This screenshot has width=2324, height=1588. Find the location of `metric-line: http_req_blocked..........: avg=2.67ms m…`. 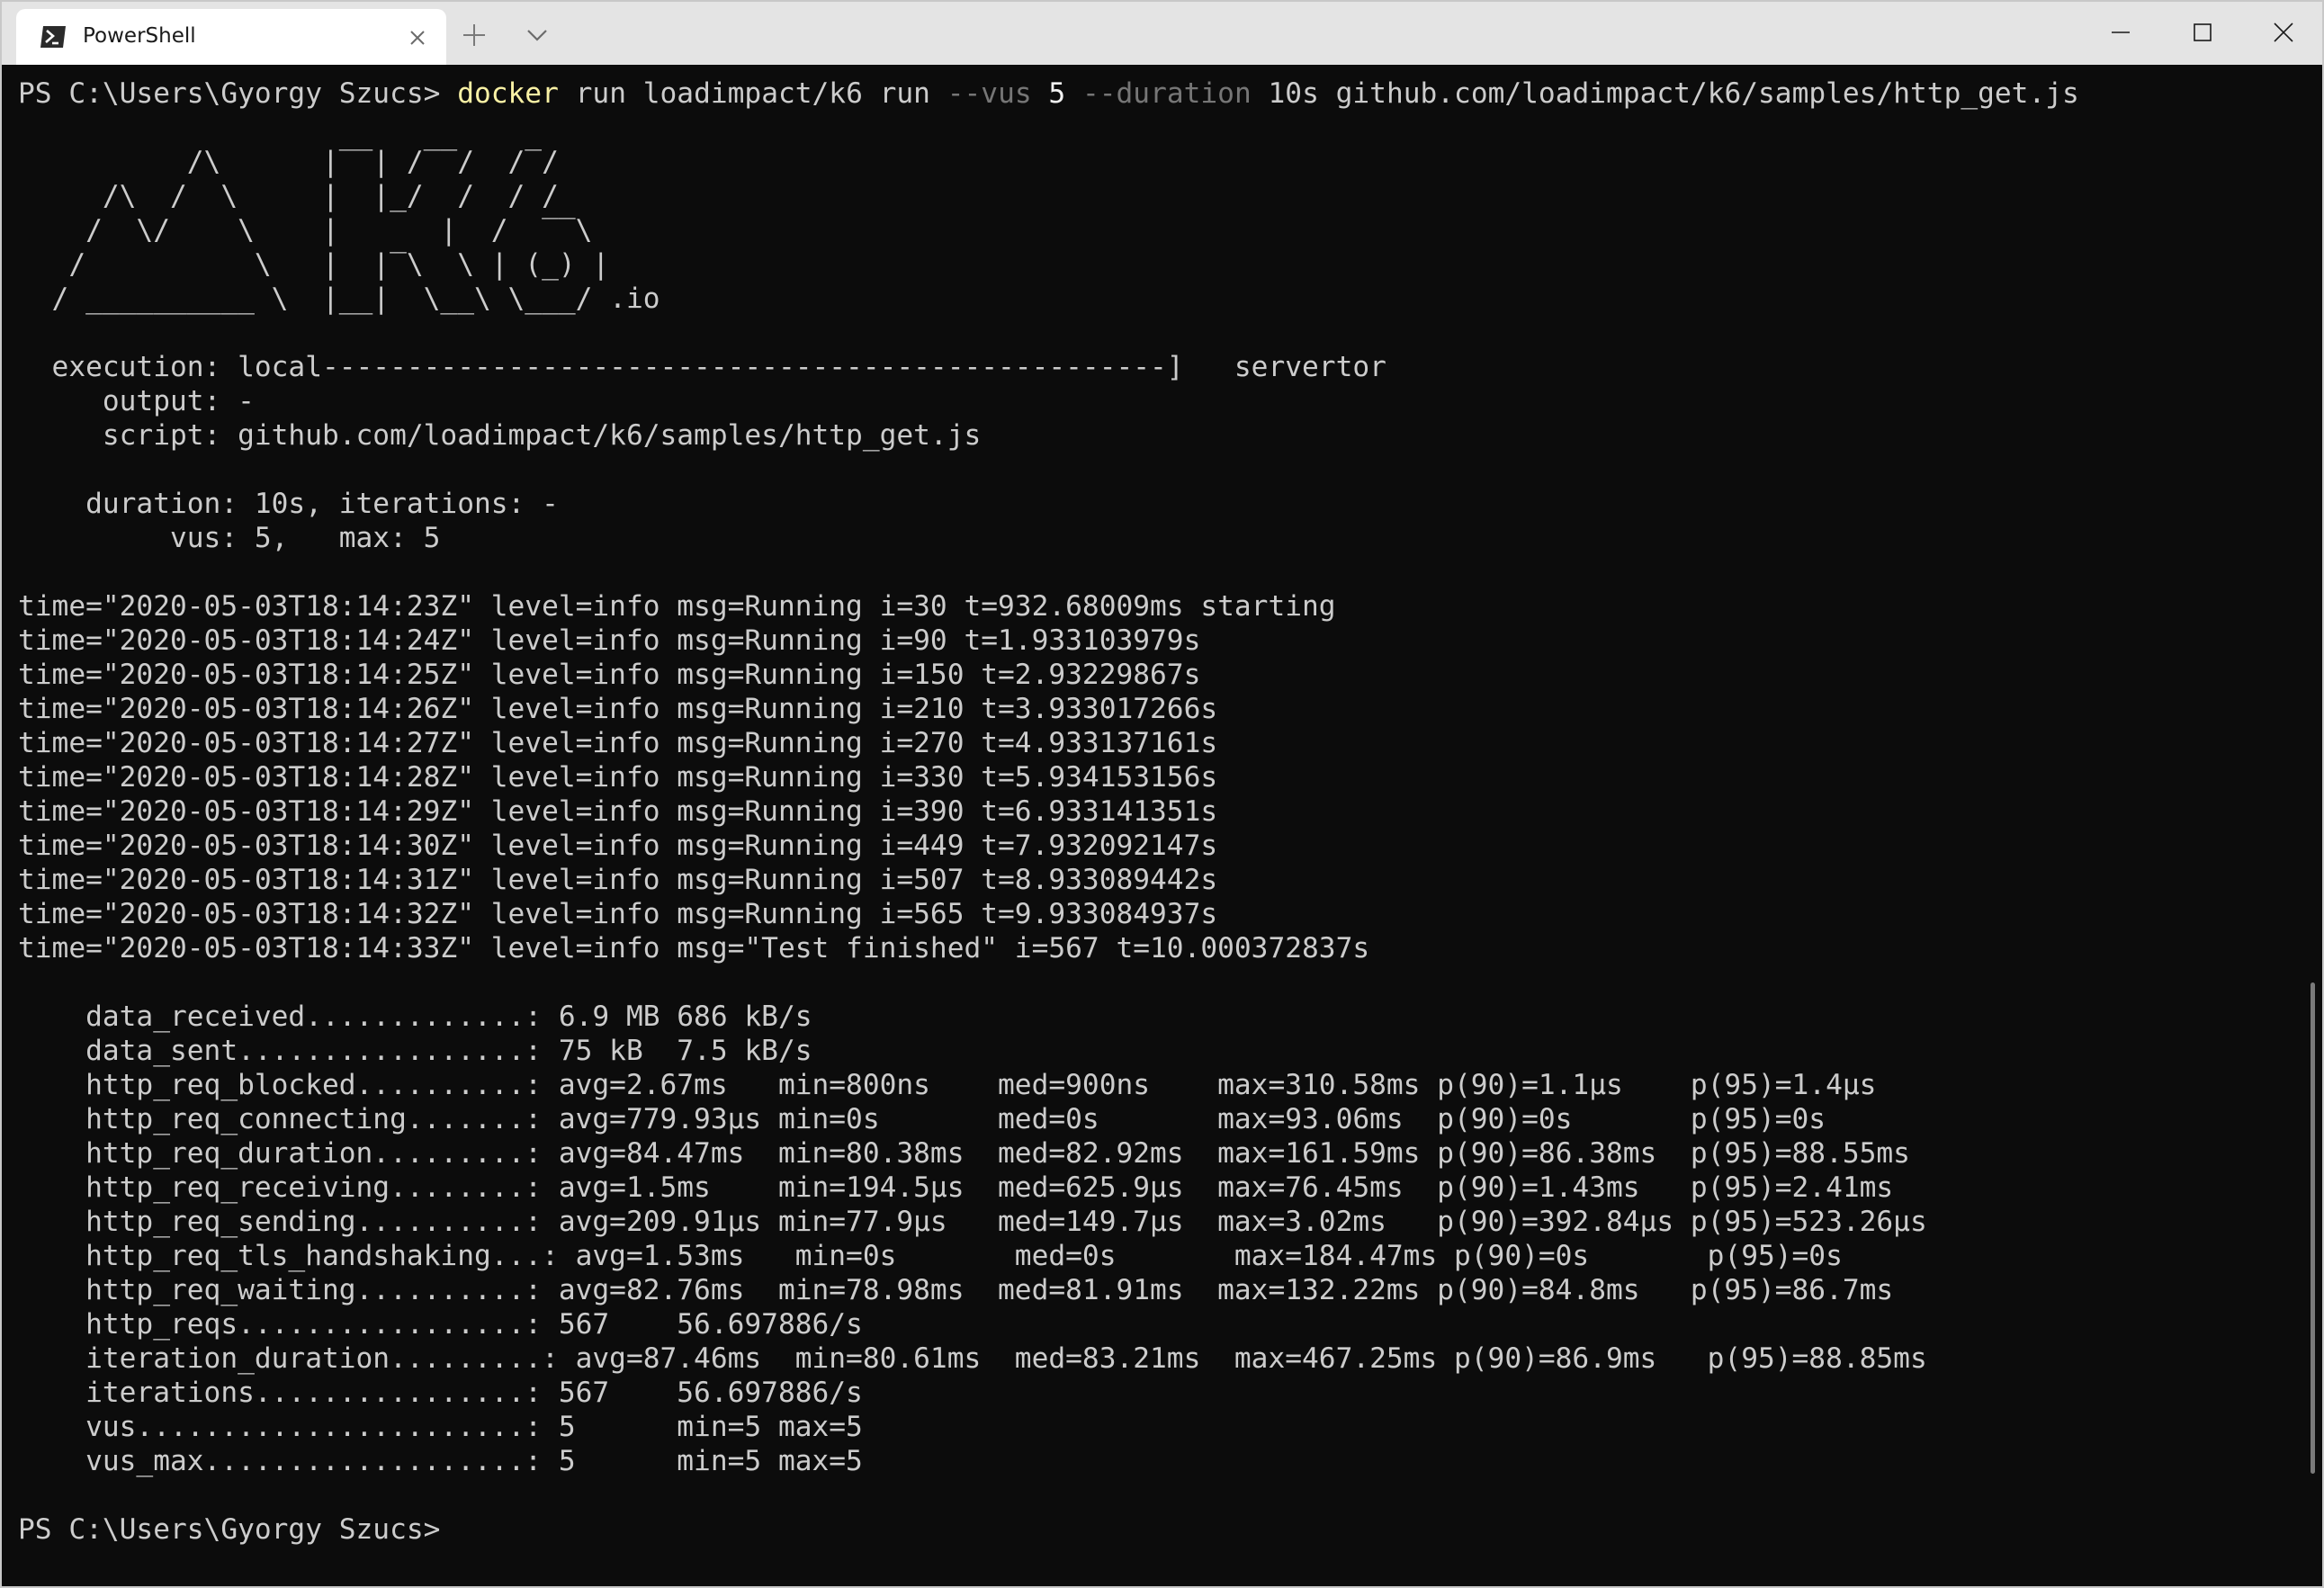

metric-line: http_req_blocked..........: avg=2.67ms m… is located at coordinates (947, 1085).